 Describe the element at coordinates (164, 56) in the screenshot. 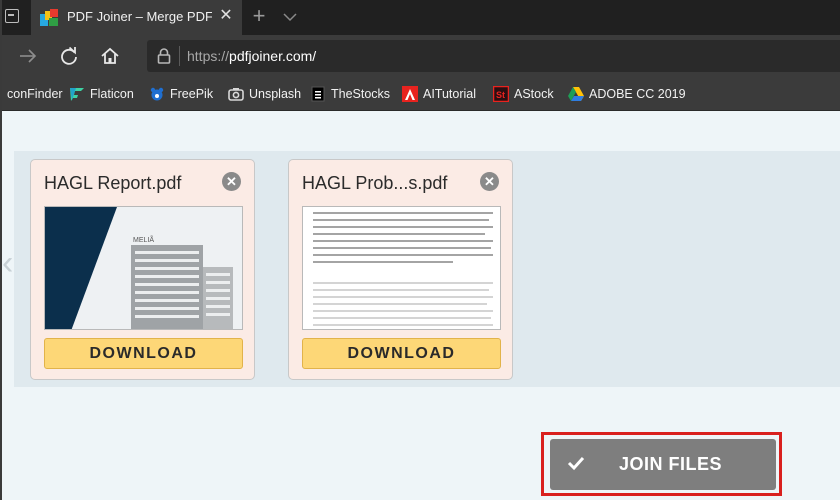

I see `lock-icon` at that location.